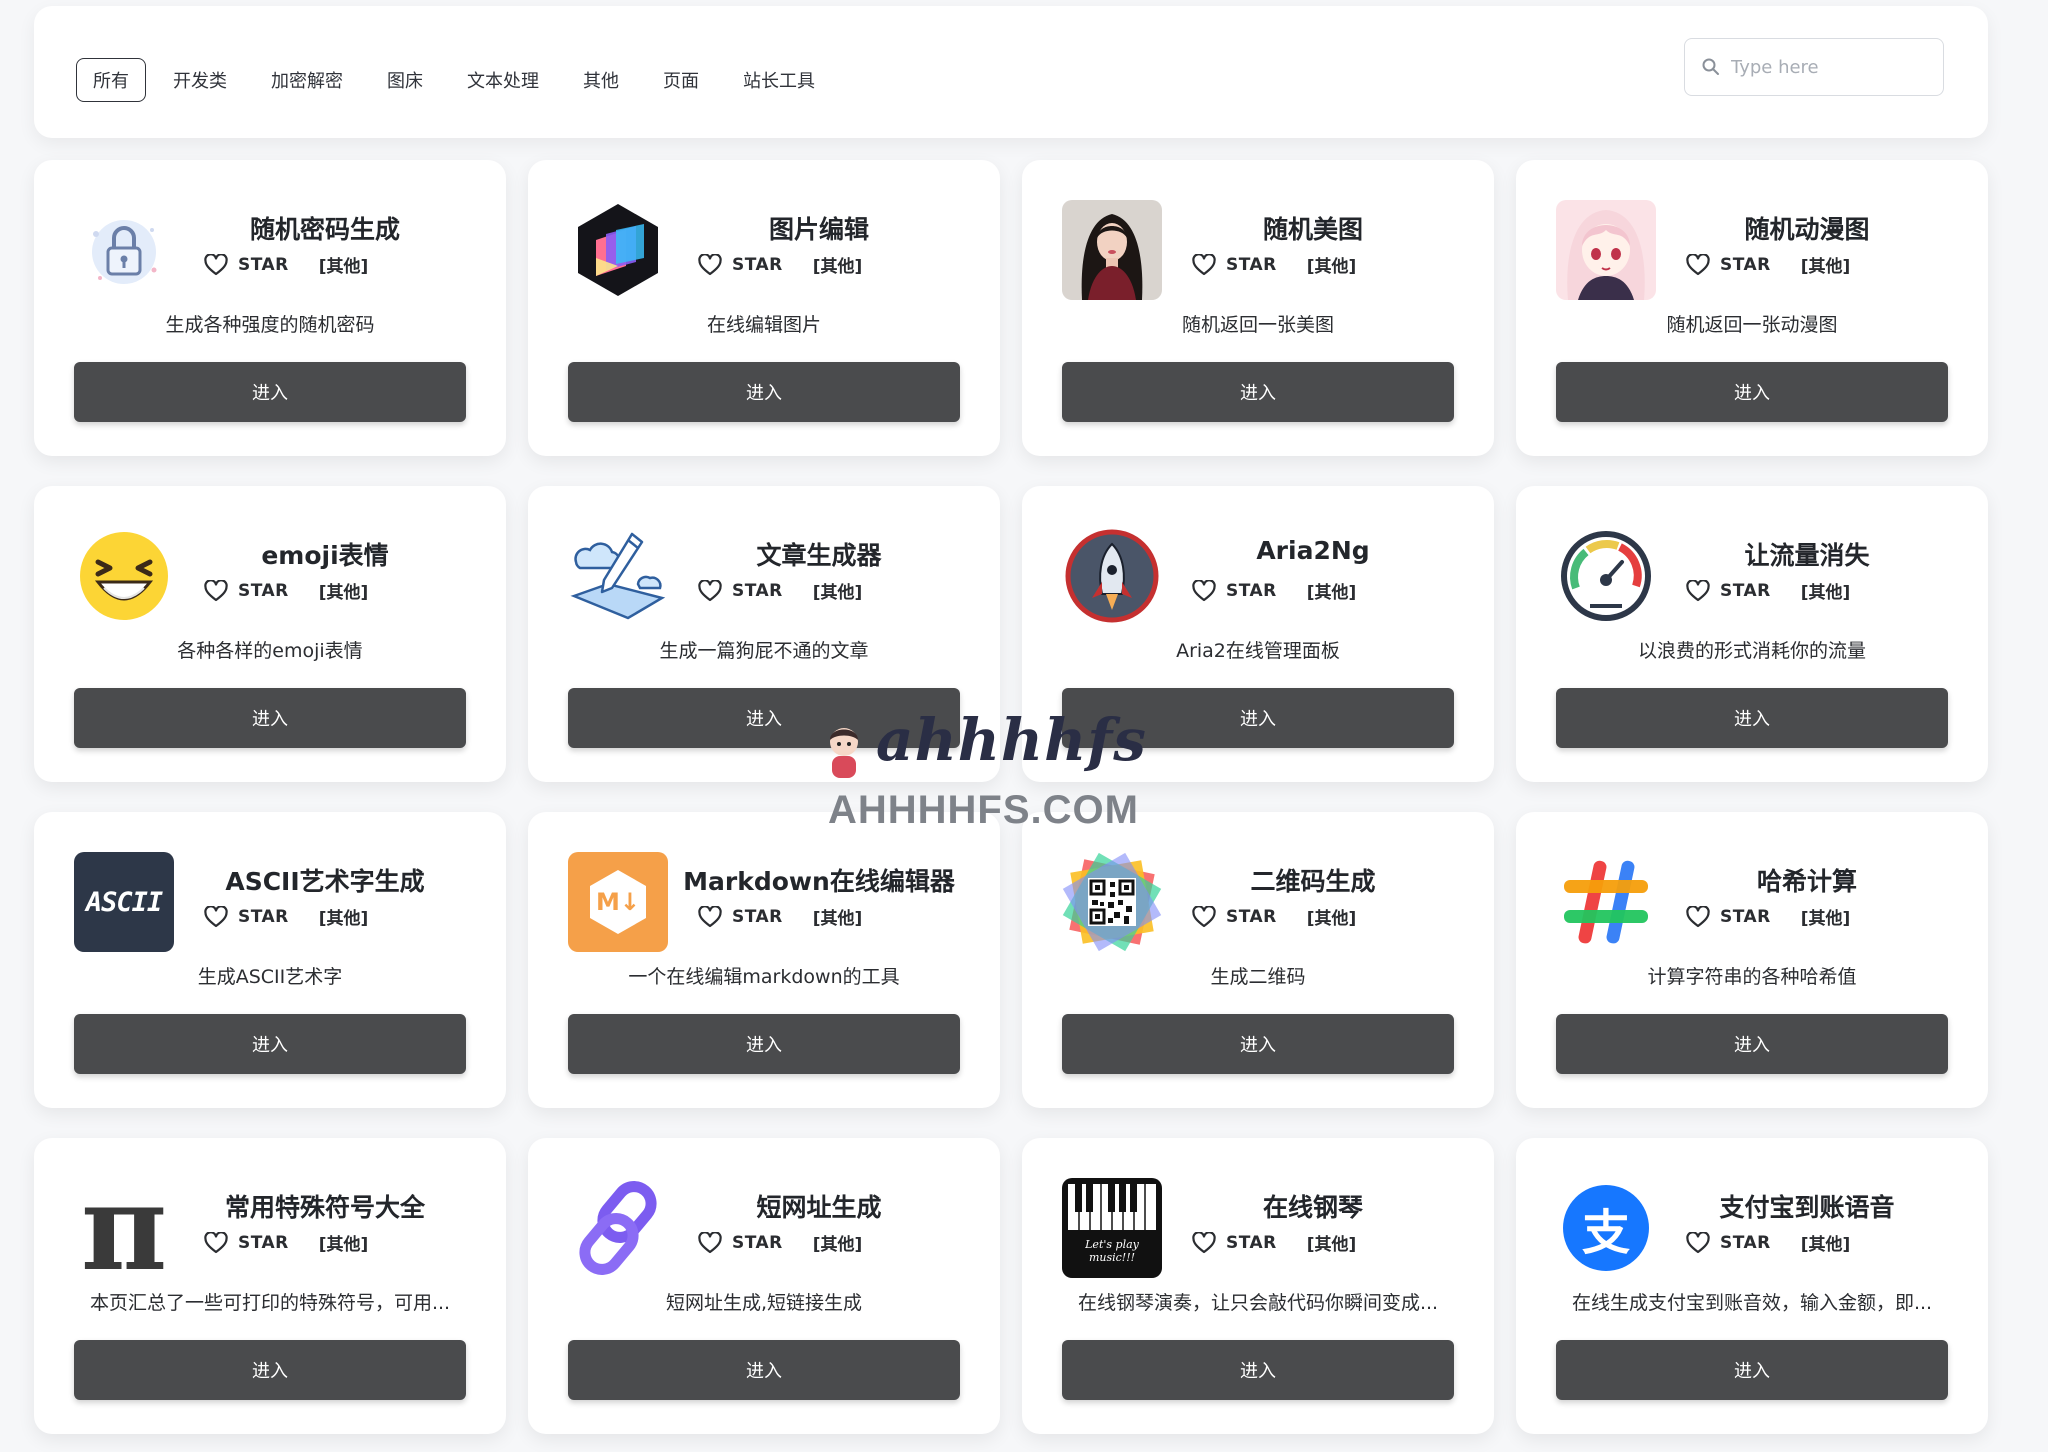 This screenshot has width=2048, height=1452. What do you see at coordinates (270, 325) in the screenshot?
I see `card-description: 生成各种强度的随机密码` at bounding box center [270, 325].